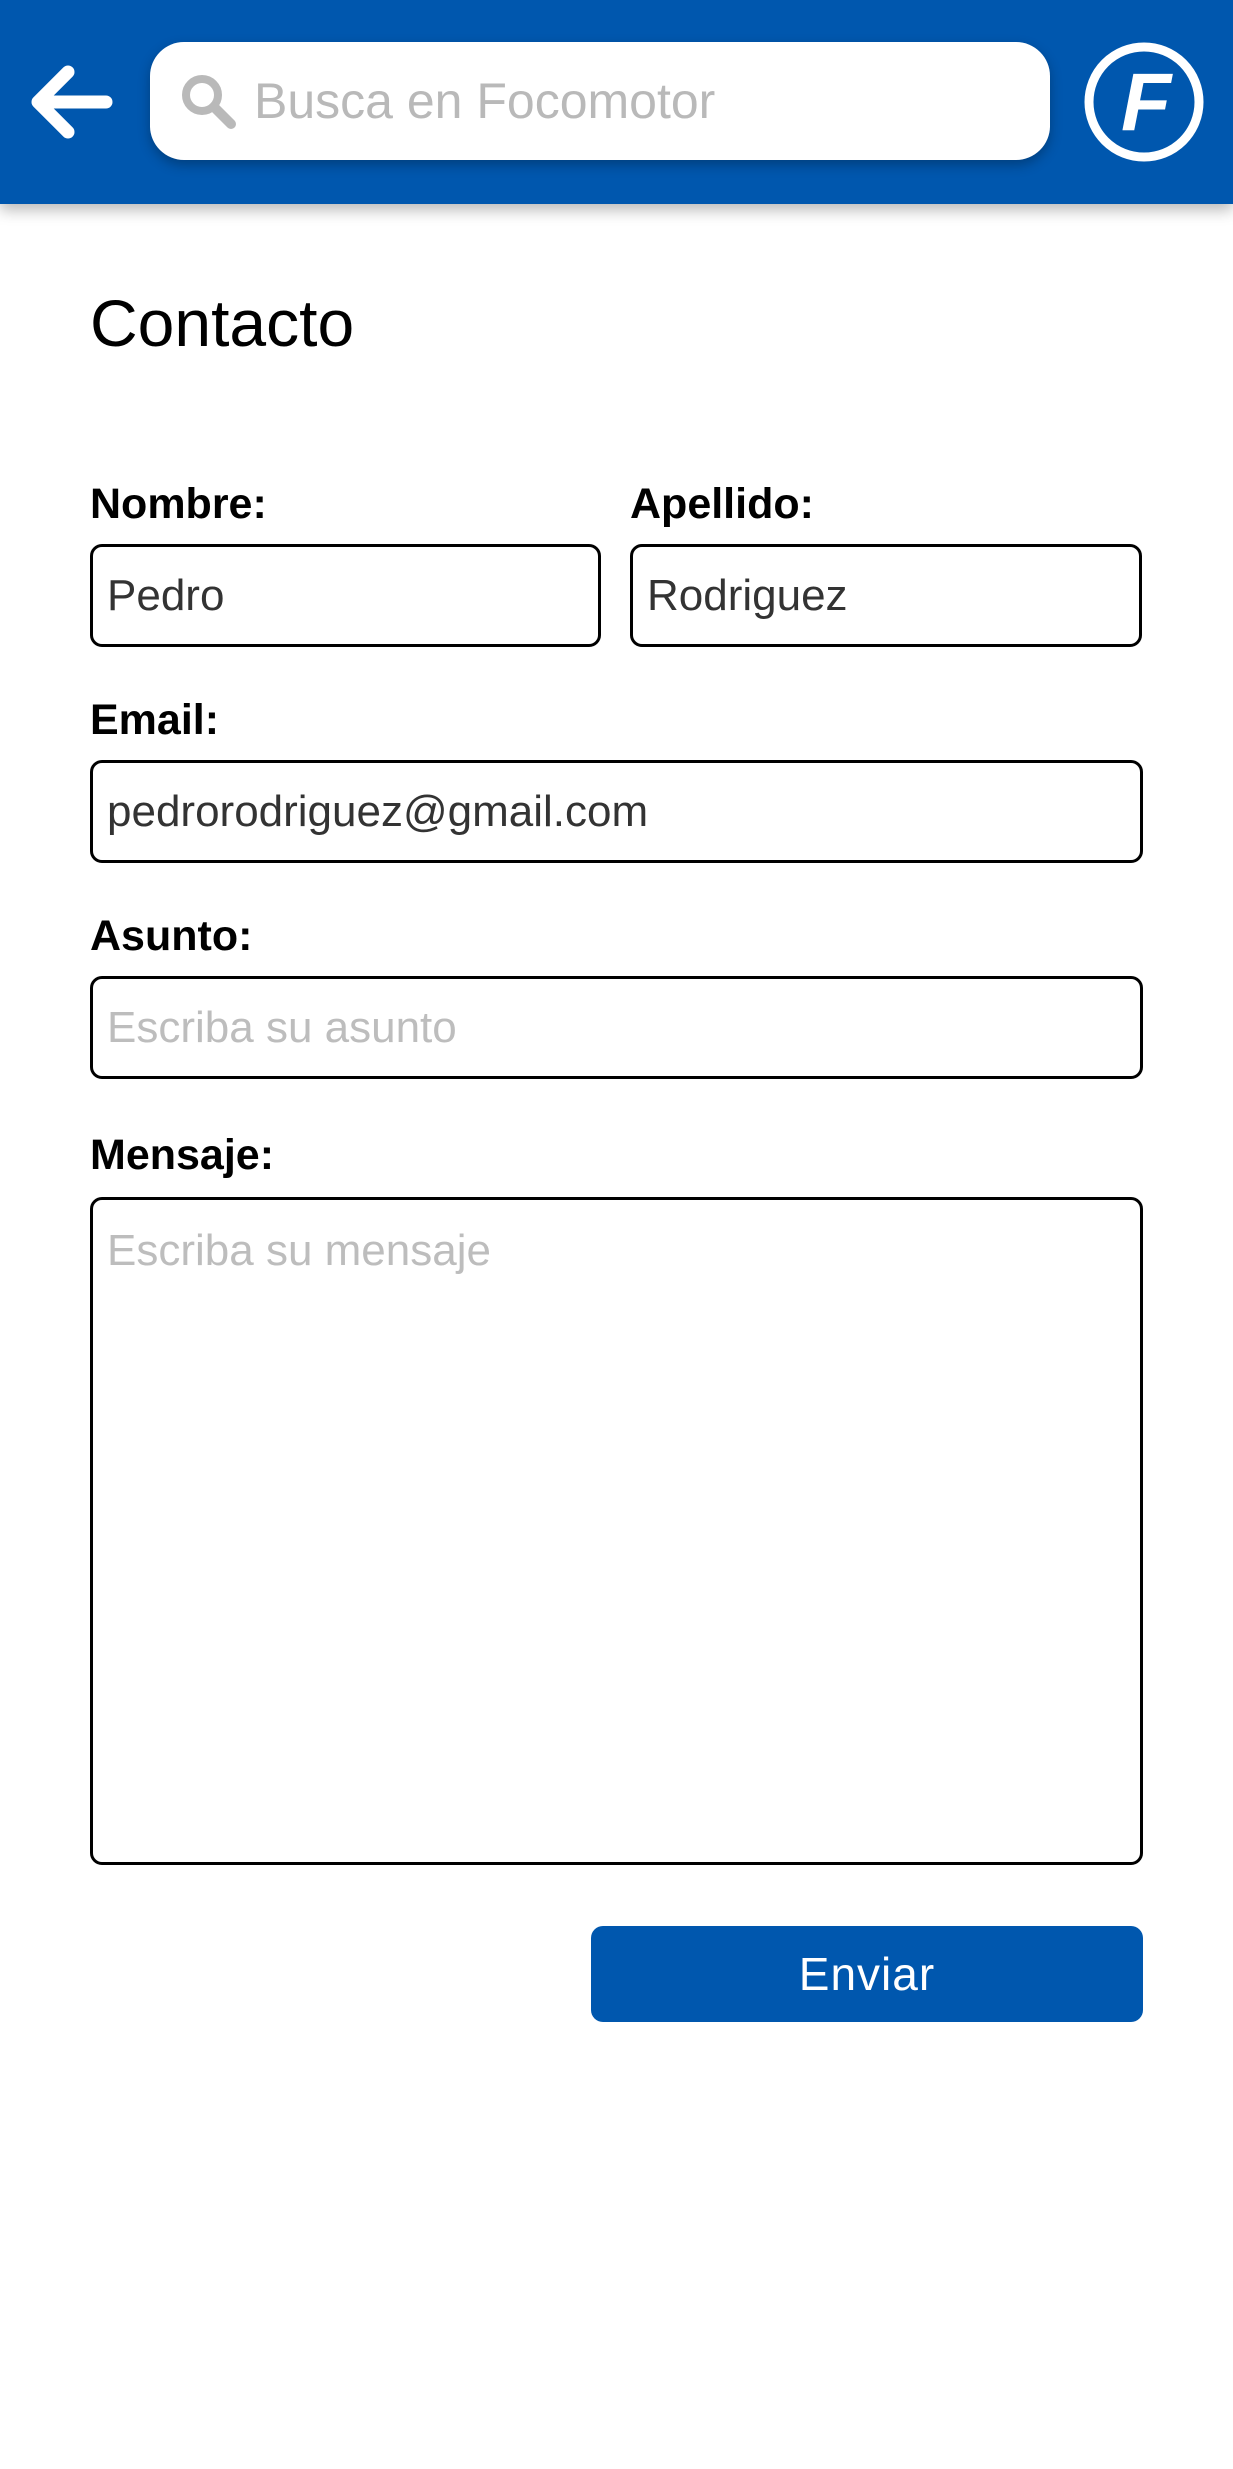  What do you see at coordinates (208, 101) in the screenshot?
I see `search-icon` at bounding box center [208, 101].